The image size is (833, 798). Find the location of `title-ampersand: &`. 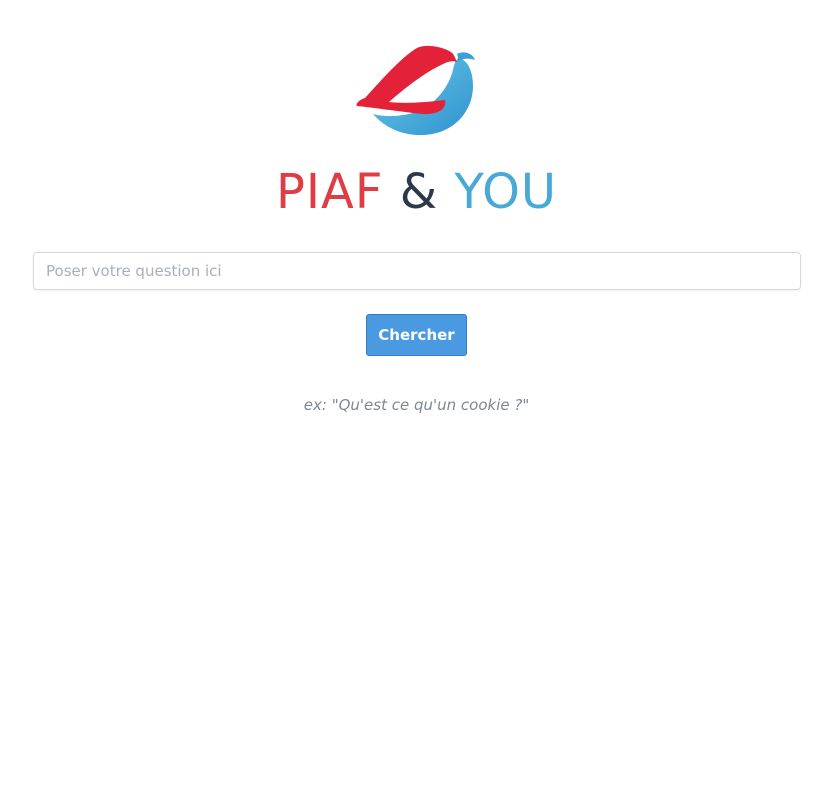

title-ampersand: & is located at coordinates (419, 192).